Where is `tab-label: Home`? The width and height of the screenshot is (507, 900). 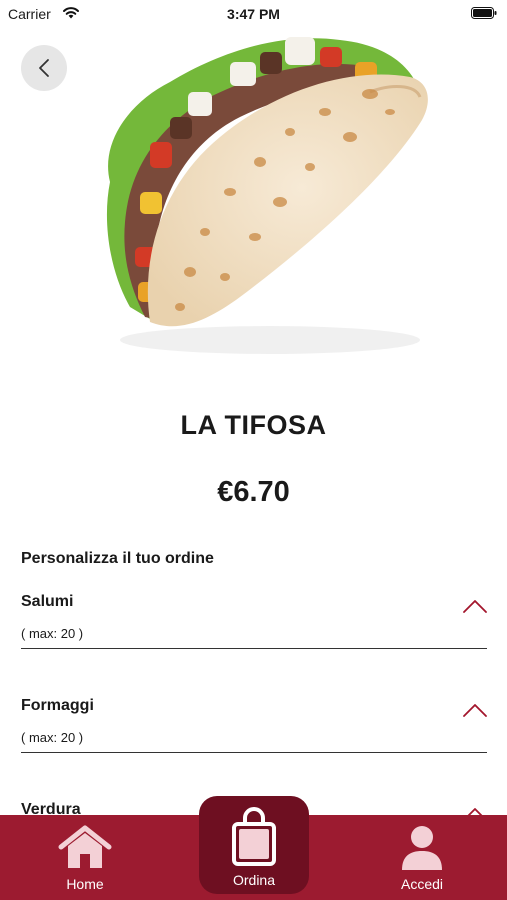 tab-label: Home is located at coordinates (85, 884).